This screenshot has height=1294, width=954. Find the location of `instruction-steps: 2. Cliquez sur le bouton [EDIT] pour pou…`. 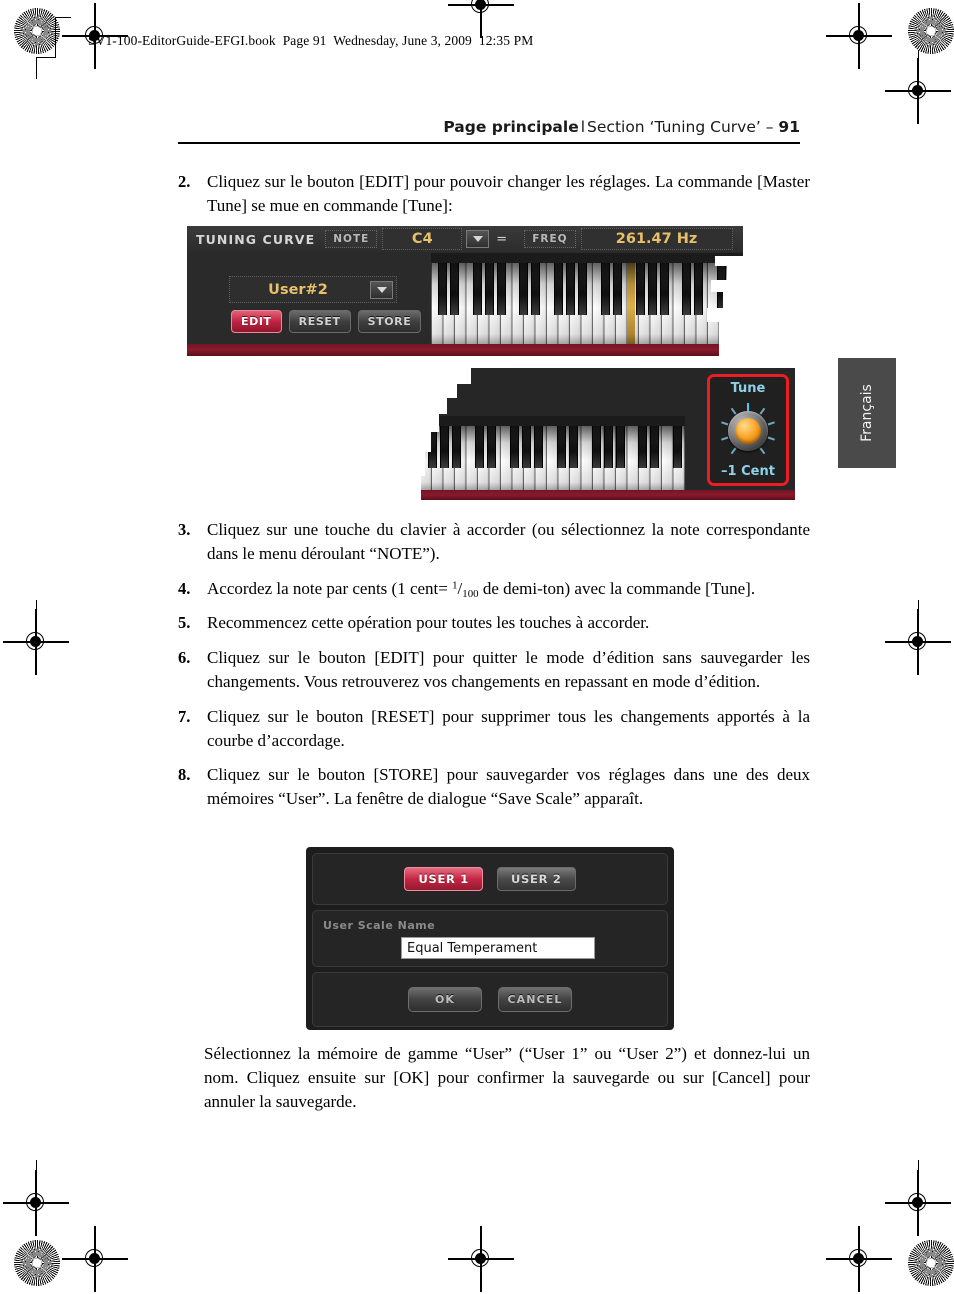

instruction-steps: 2. Cliquez sur le bouton [EDIT] pour pou… is located at coordinates (494, 199).